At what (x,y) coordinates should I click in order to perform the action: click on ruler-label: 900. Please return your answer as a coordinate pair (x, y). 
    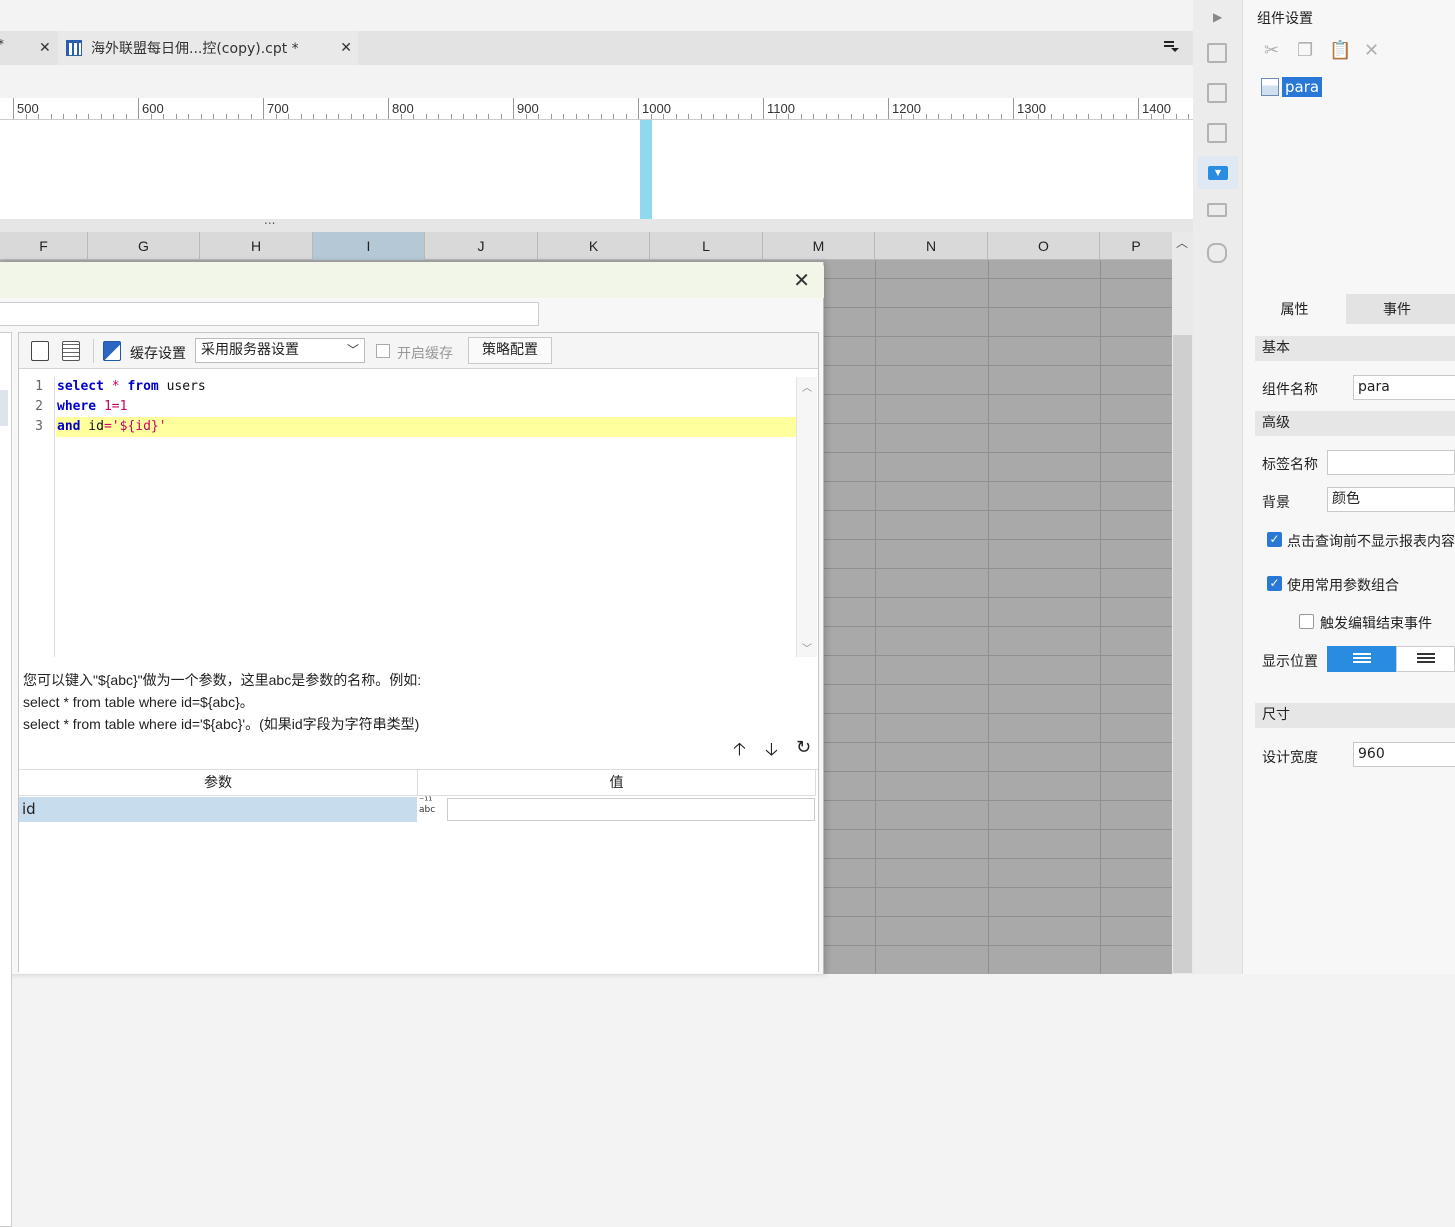
    Looking at the image, I should click on (528, 108).